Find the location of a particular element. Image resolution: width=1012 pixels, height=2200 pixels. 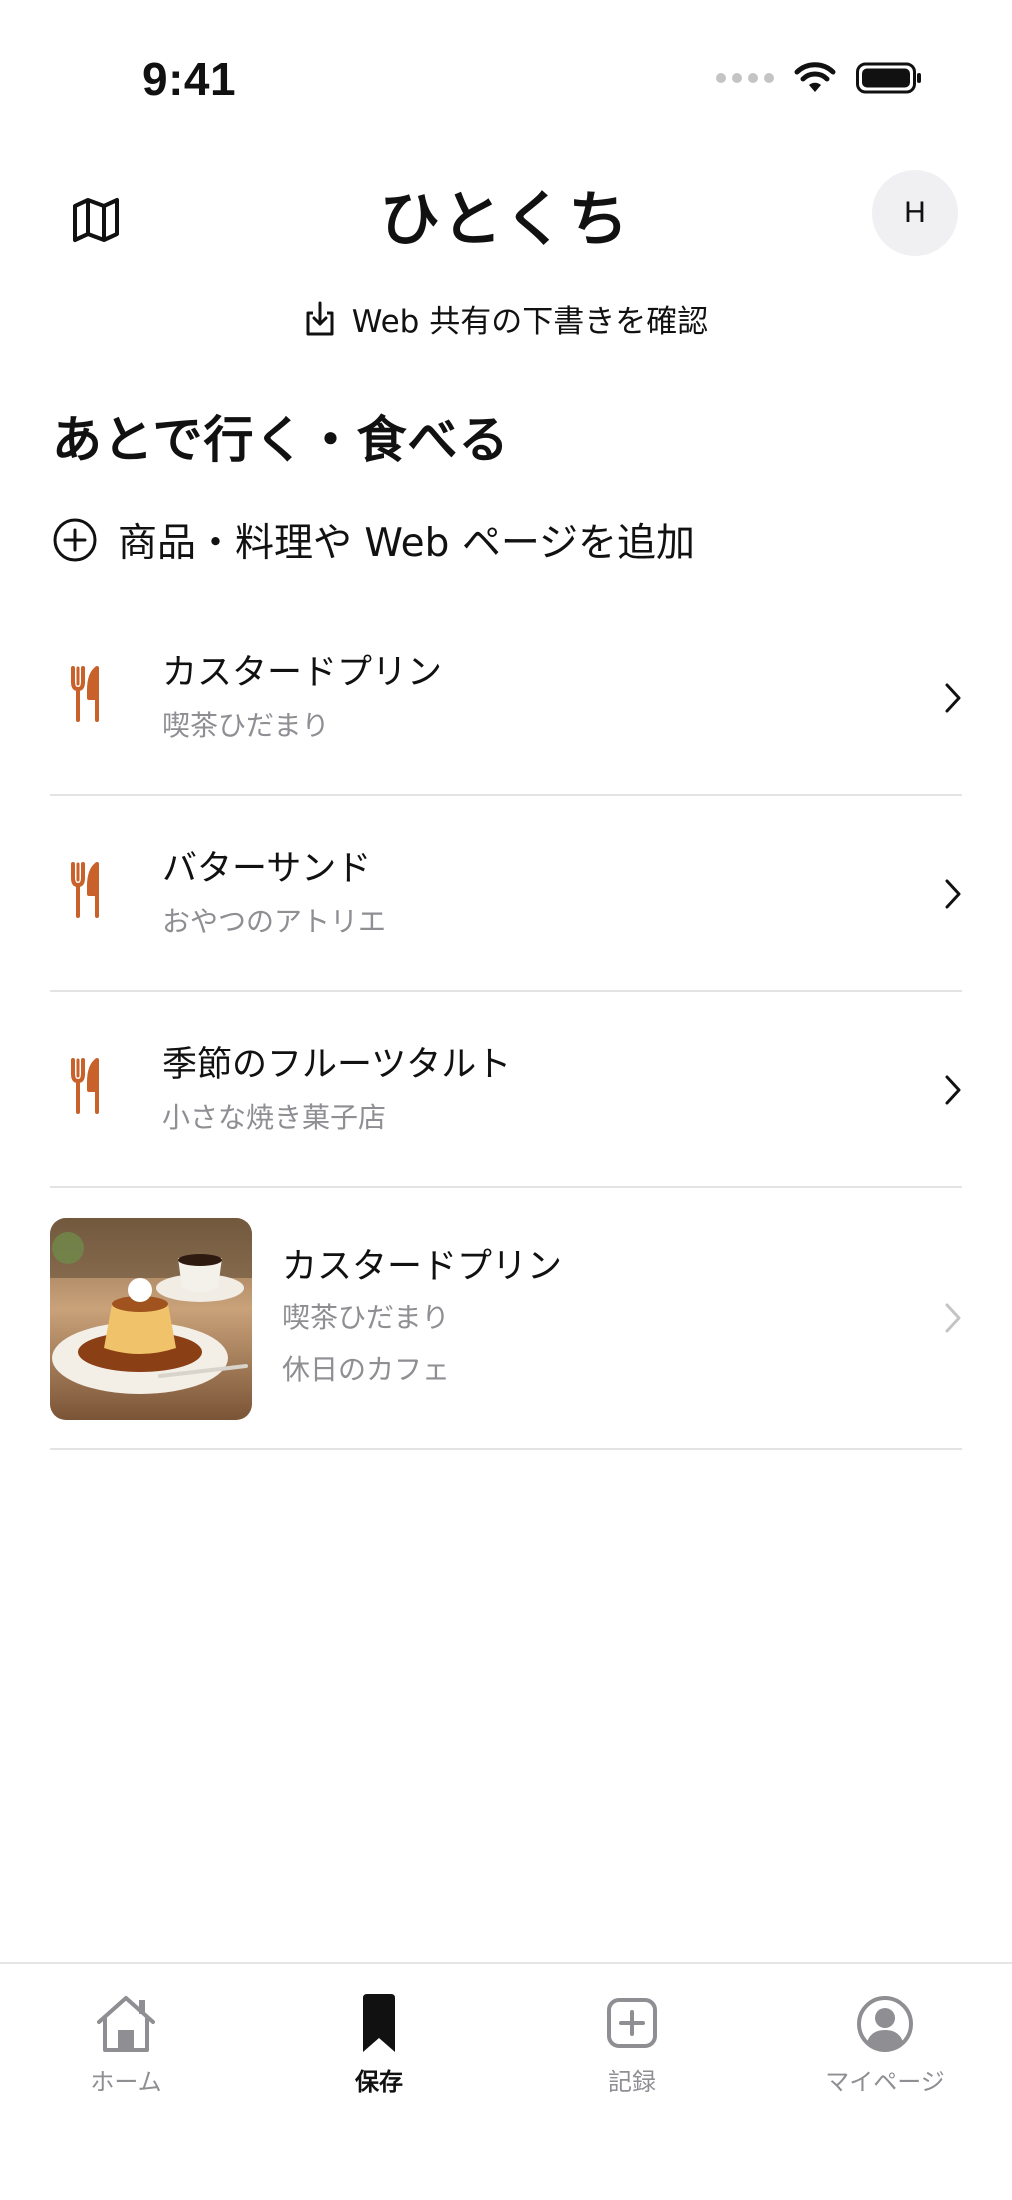

item-shop: 小さな焼き菓子店 is located at coordinates (274, 1117).